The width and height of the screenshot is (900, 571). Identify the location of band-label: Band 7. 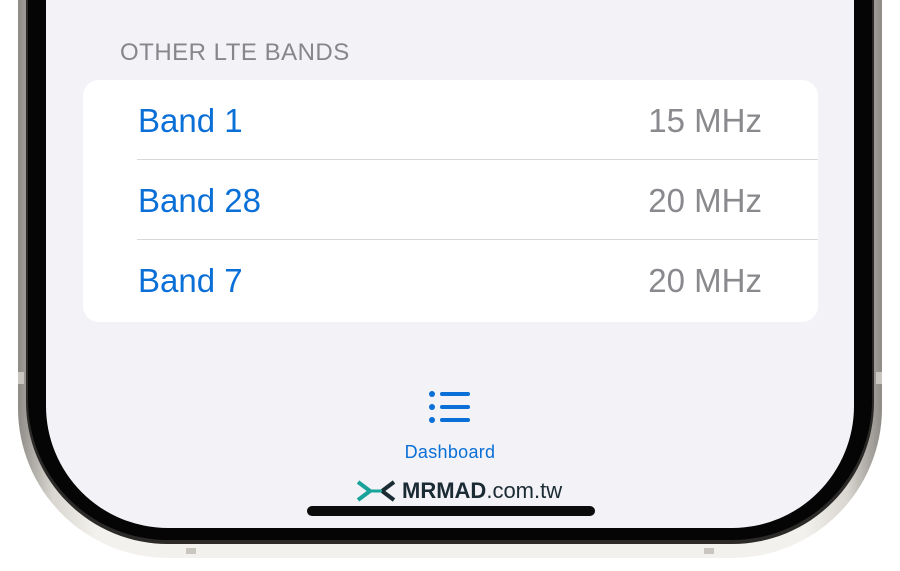
(190, 280).